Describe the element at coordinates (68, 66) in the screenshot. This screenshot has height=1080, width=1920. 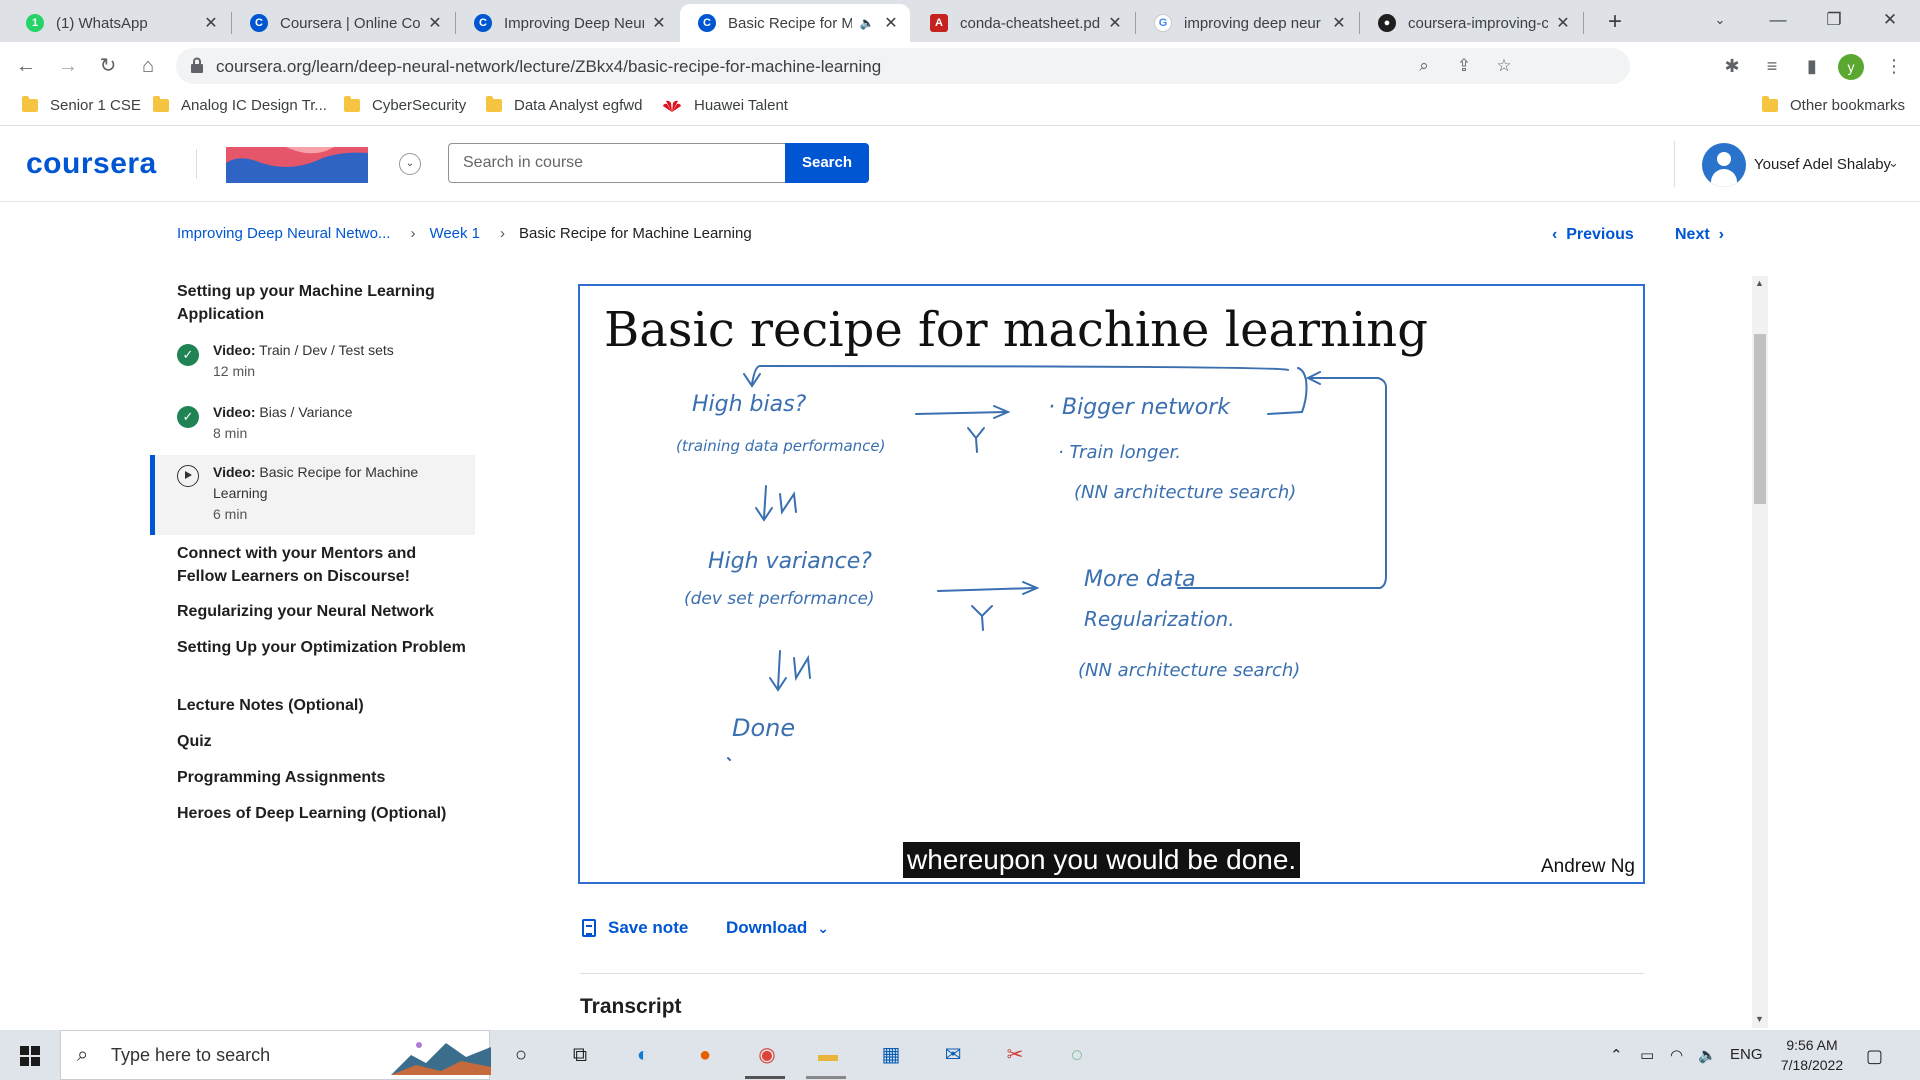
I see `forward-icon: →` at that location.